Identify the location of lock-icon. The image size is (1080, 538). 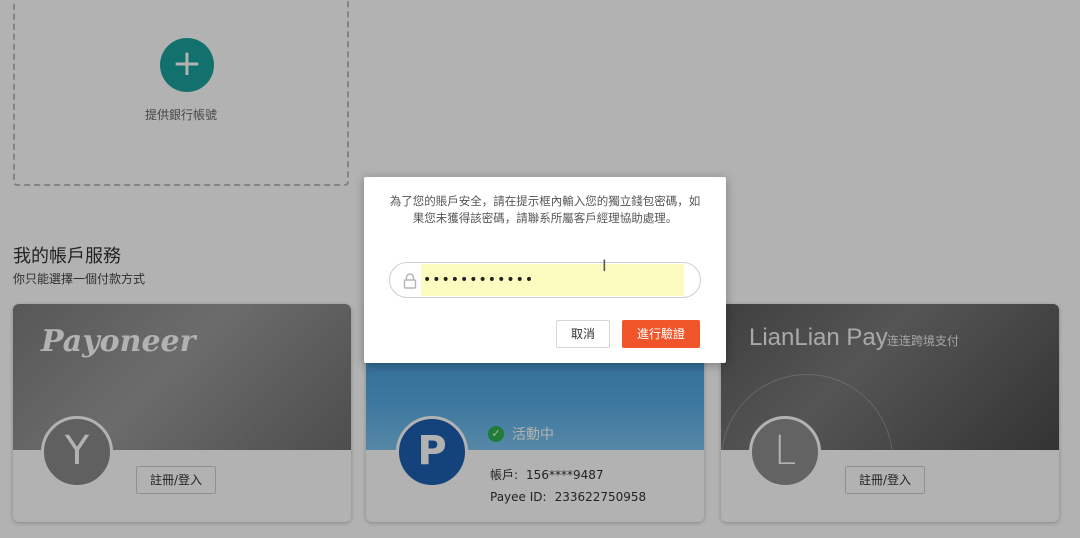
(410, 281).